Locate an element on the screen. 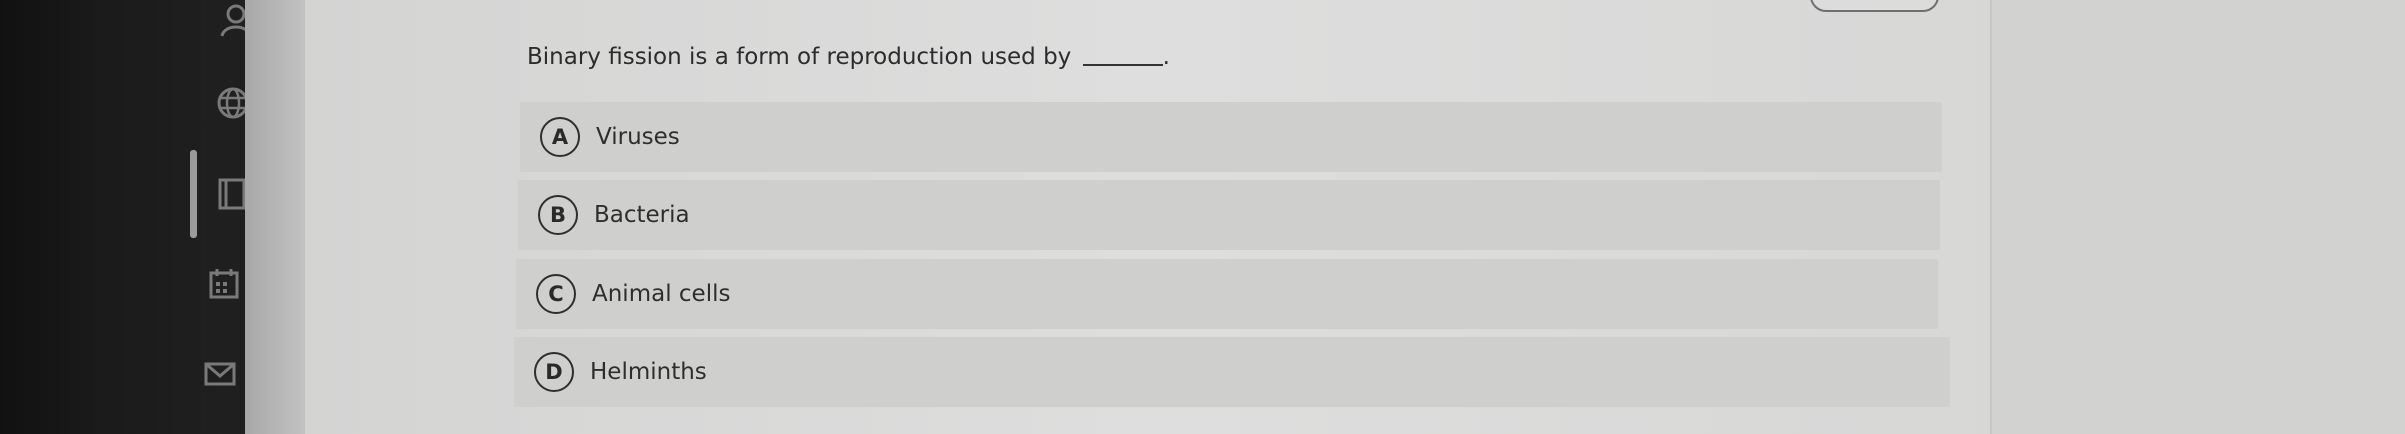  option-a-label: Viruses is located at coordinates (638, 137).